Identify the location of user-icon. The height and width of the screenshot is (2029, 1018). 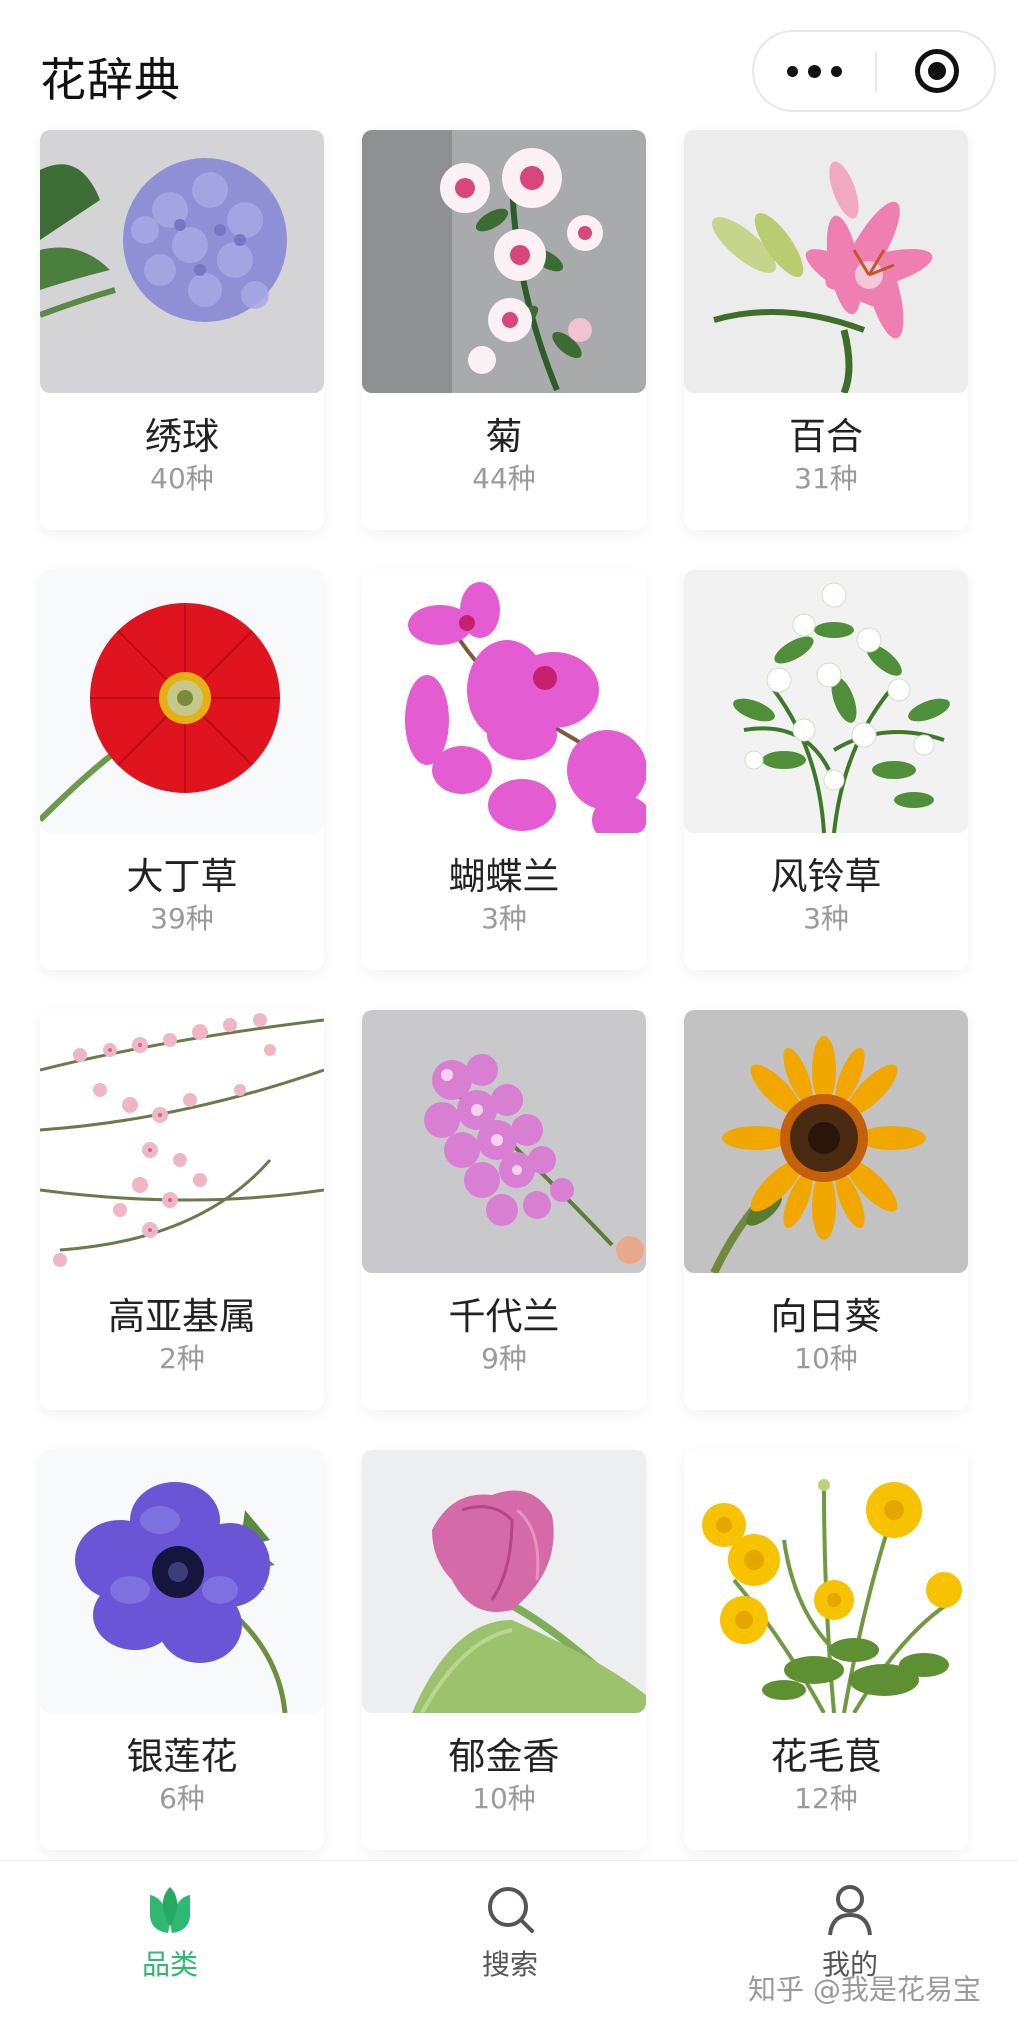
(850, 1910).